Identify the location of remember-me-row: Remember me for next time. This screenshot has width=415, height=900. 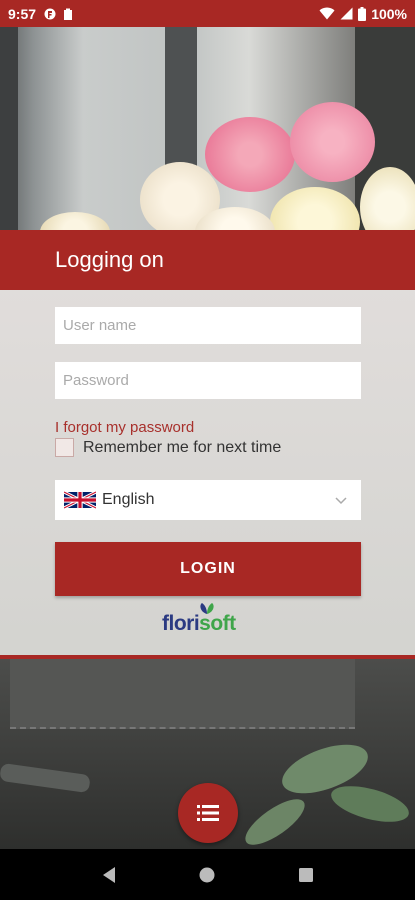
(168, 447).